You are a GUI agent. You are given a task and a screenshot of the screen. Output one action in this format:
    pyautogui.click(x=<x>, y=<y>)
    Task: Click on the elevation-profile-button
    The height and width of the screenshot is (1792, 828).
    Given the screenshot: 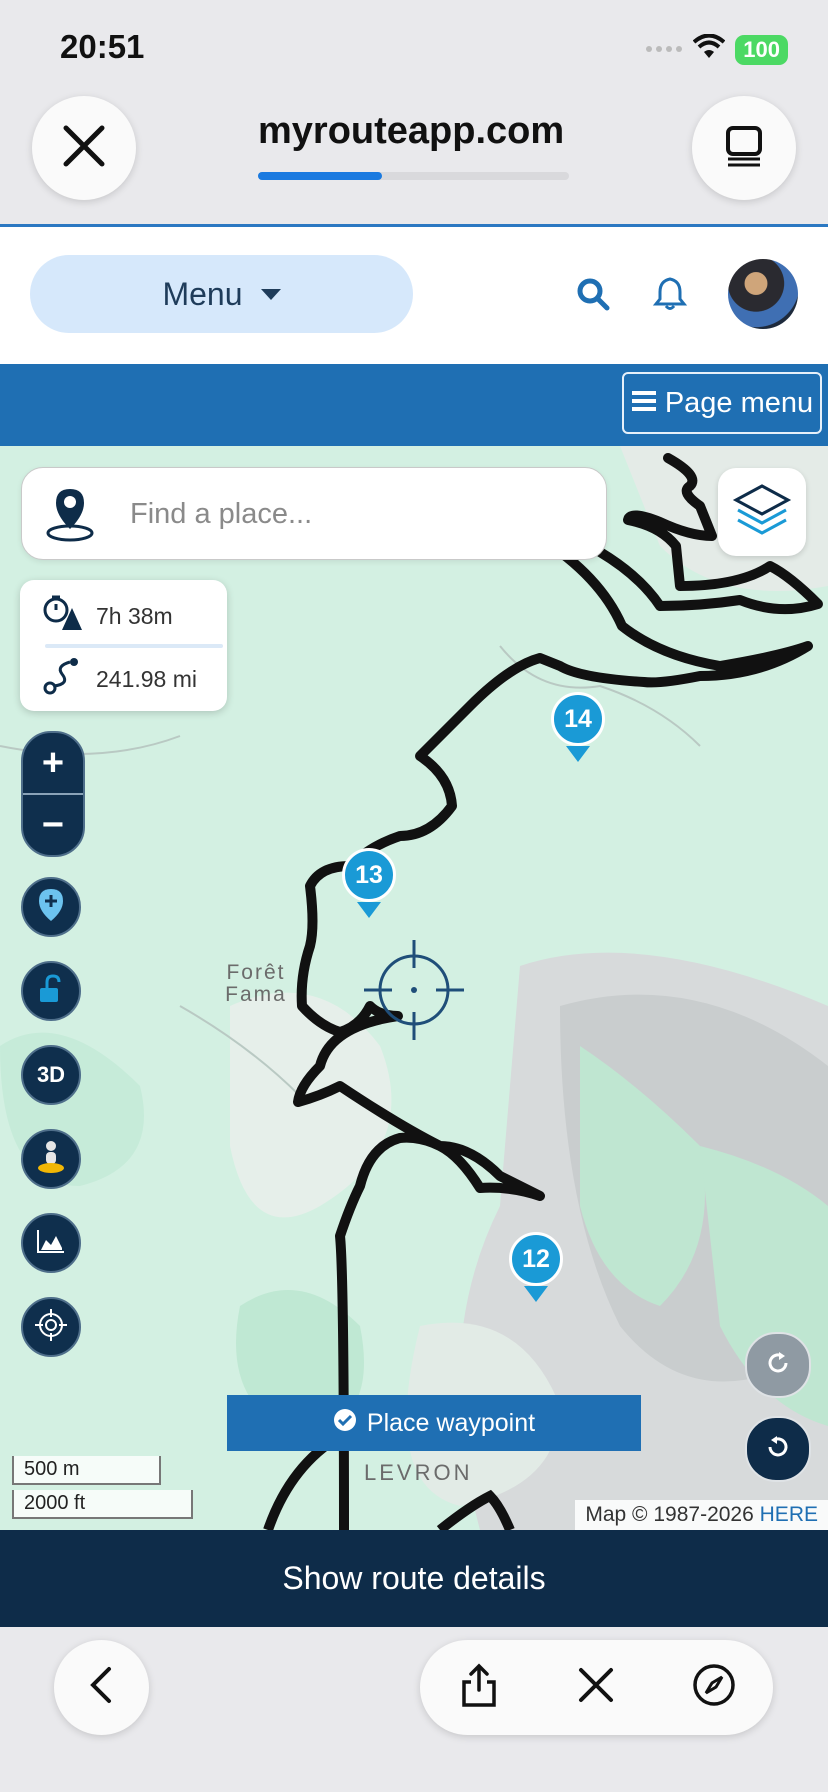 What is the action you would take?
    pyautogui.click(x=51, y=1243)
    